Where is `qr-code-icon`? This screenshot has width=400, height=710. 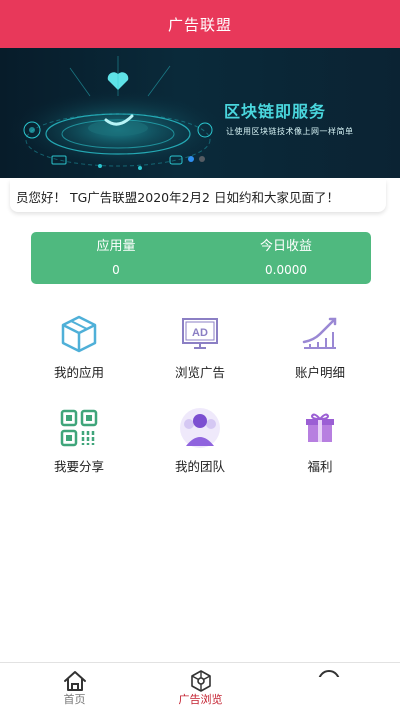 qr-code-icon is located at coordinates (79, 428).